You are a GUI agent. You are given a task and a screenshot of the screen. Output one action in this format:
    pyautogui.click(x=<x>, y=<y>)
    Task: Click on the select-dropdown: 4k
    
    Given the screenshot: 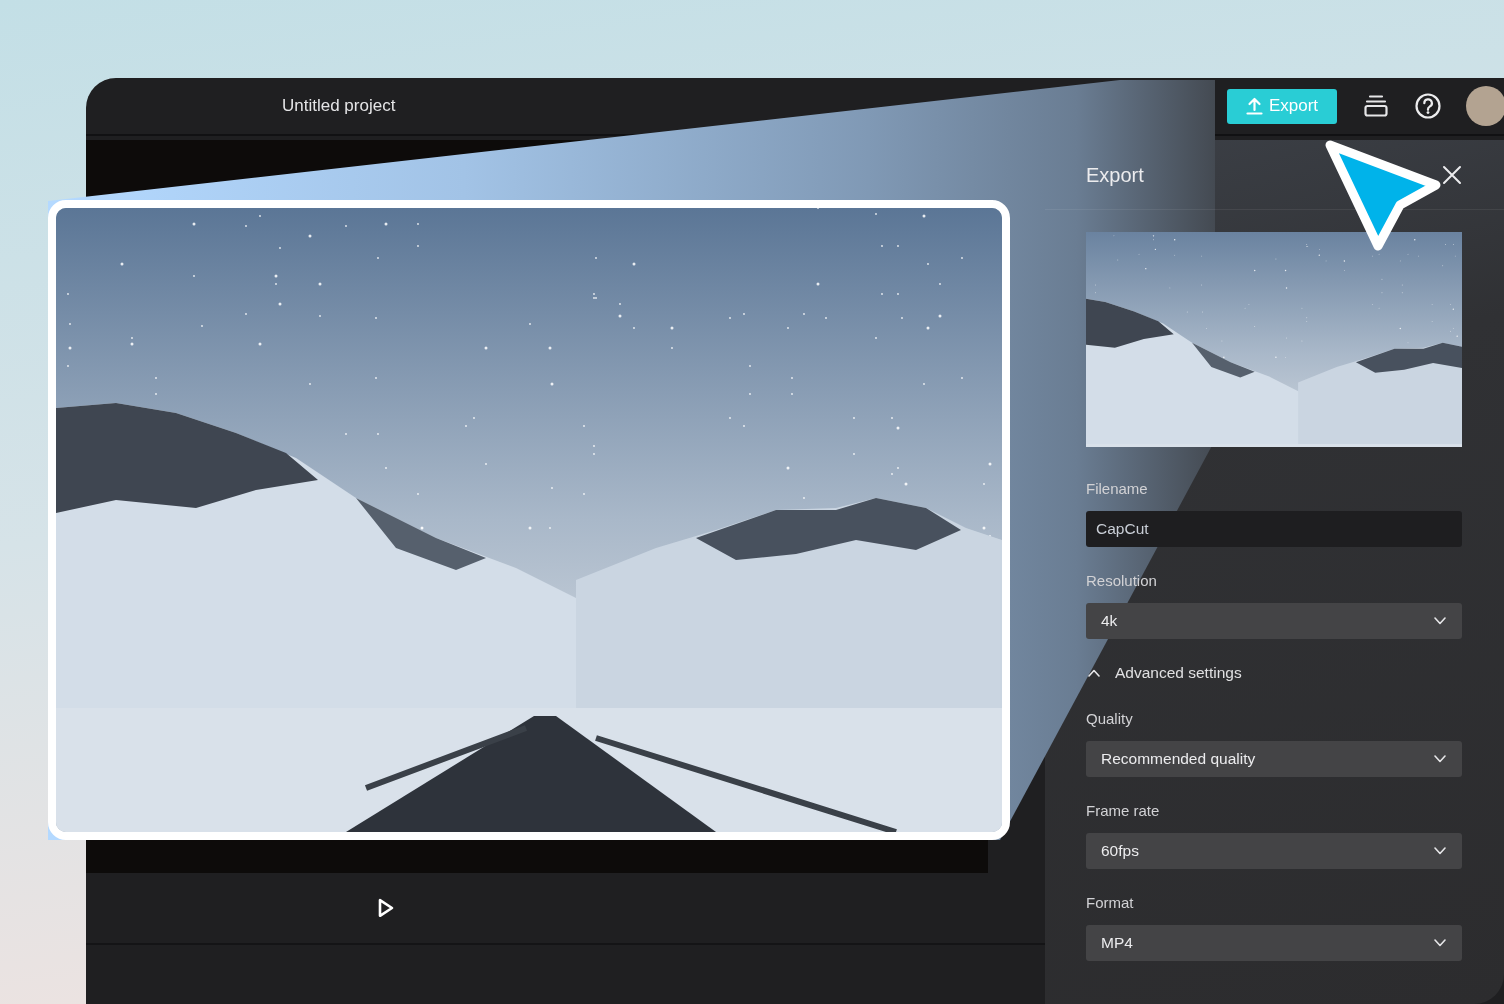 What is the action you would take?
    pyautogui.click(x=1274, y=621)
    